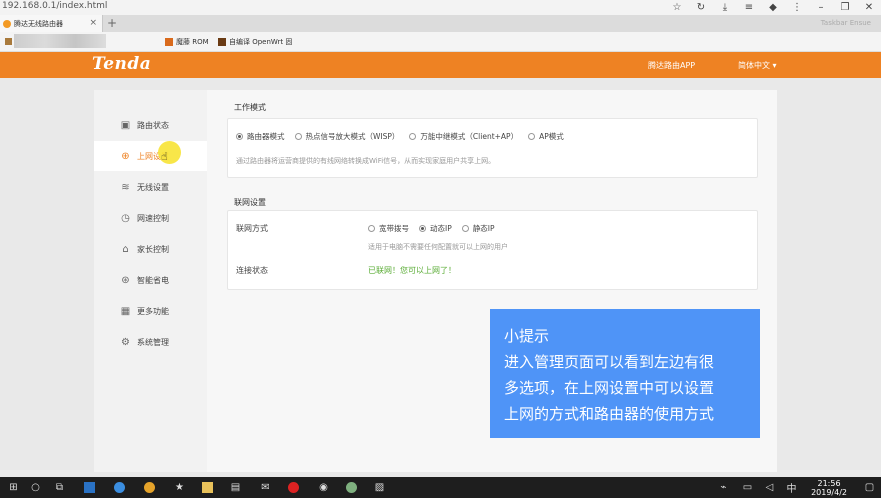 This screenshot has width=881, height=498. Describe the element at coordinates (366, 161) in the screenshot. I see `work-mode-description: 通过路由器将运营商提供的有线网络转换成WiFi信号，从而实现家庭用户共享上网。` at that location.